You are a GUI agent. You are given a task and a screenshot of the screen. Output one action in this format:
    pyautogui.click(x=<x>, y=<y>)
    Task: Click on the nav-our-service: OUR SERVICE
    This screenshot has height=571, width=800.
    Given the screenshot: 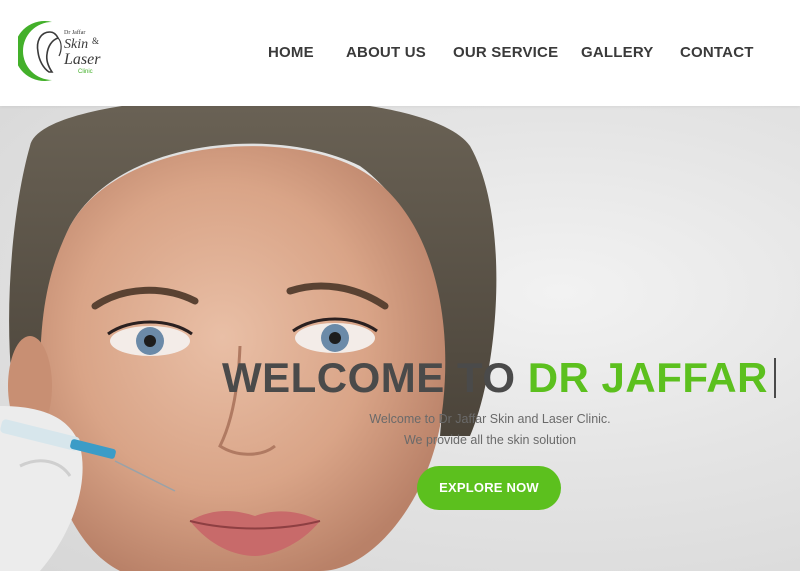 What is the action you would take?
    pyautogui.click(x=505, y=52)
    